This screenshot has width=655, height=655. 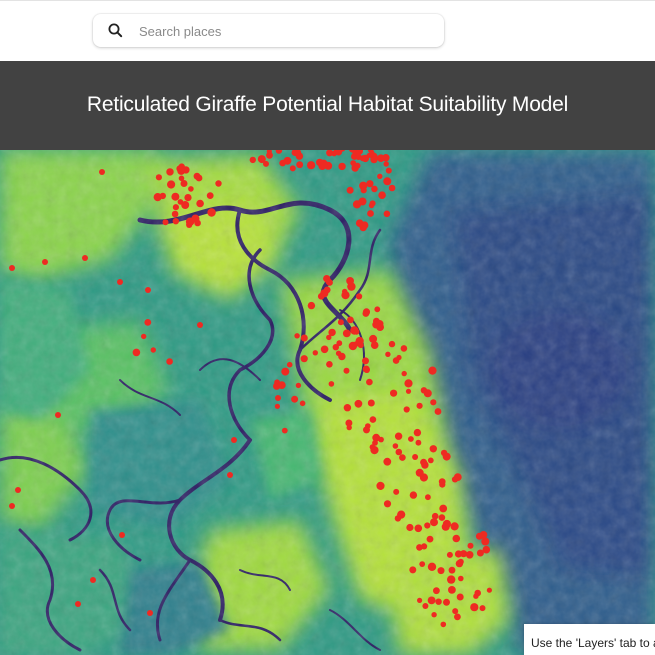 I want to click on search-box, so click(x=268, y=30).